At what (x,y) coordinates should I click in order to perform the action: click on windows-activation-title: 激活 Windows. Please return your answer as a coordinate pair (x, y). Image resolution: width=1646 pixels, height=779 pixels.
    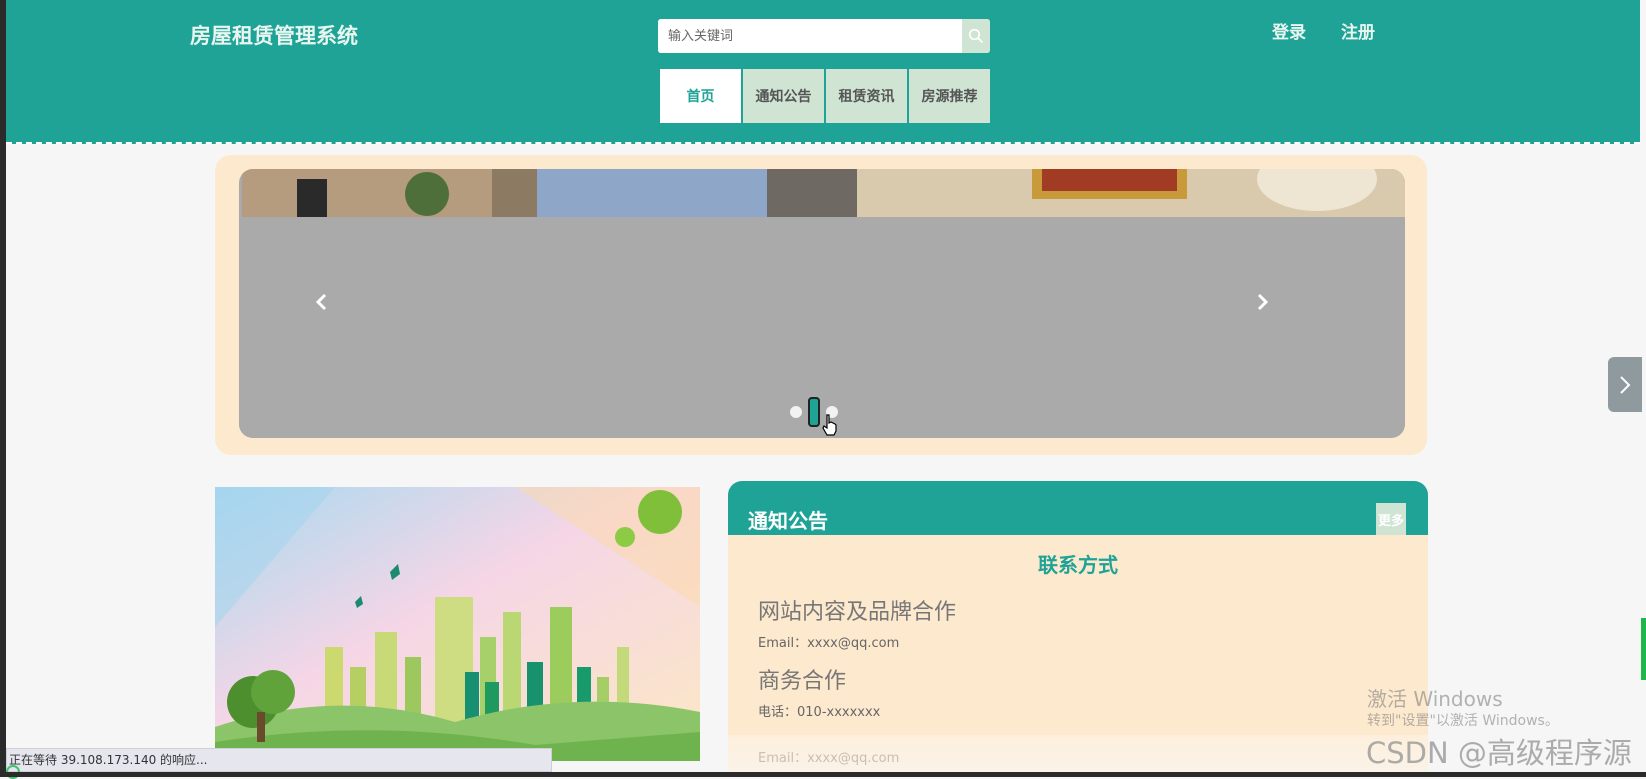
    Looking at the image, I should click on (1435, 699).